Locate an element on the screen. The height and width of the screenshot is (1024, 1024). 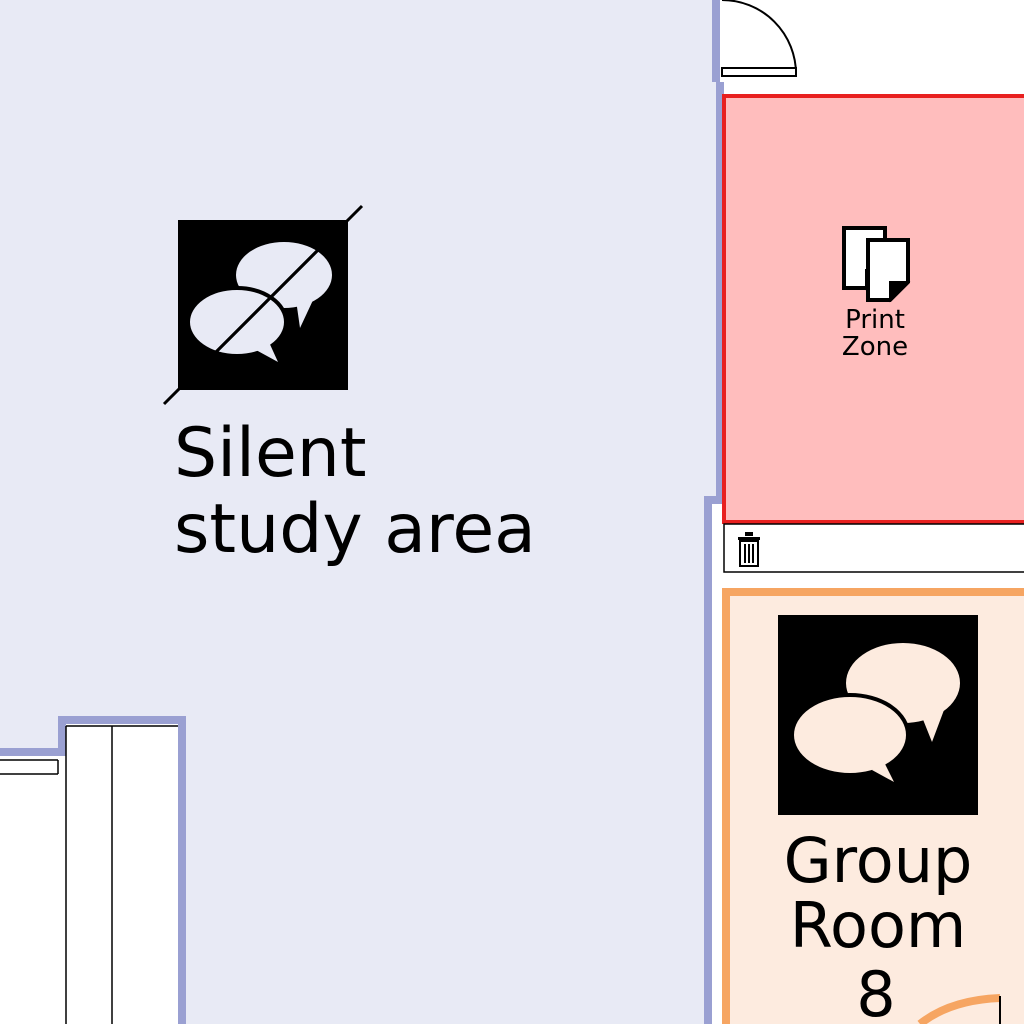
silent-area-label-line2: study area is located at coordinates (355, 529).